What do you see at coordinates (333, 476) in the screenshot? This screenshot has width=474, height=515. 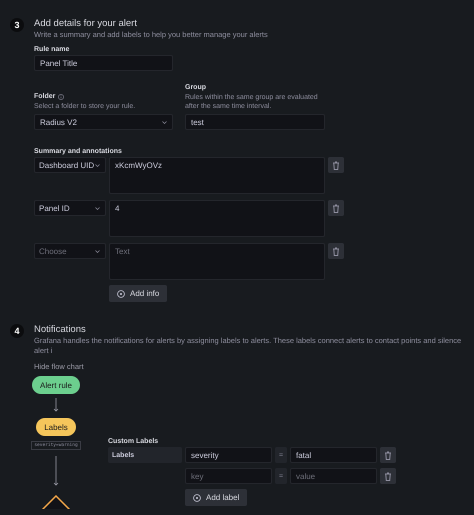 I see `input-field: value` at bounding box center [333, 476].